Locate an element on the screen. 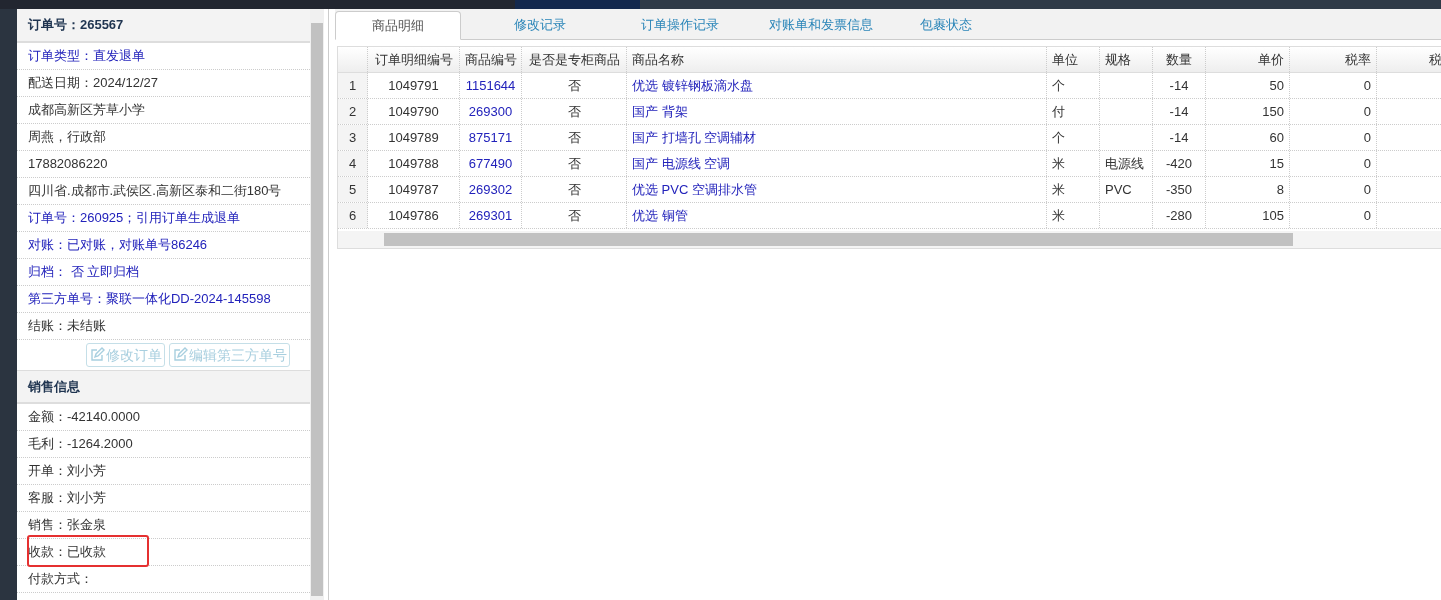  table-cell: 1049791 is located at coordinates (414, 85).